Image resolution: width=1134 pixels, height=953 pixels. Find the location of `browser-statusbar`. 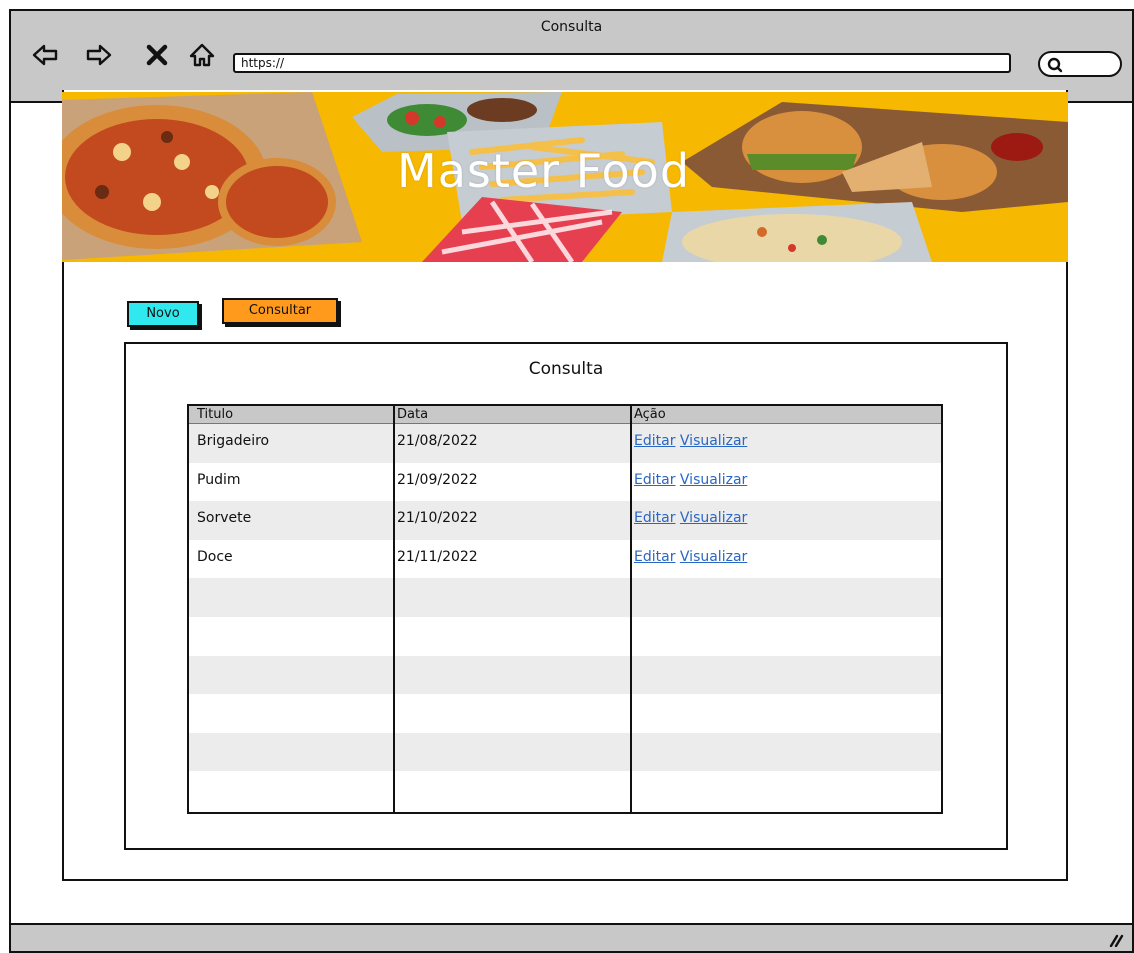

browser-statusbar is located at coordinates (571, 937).